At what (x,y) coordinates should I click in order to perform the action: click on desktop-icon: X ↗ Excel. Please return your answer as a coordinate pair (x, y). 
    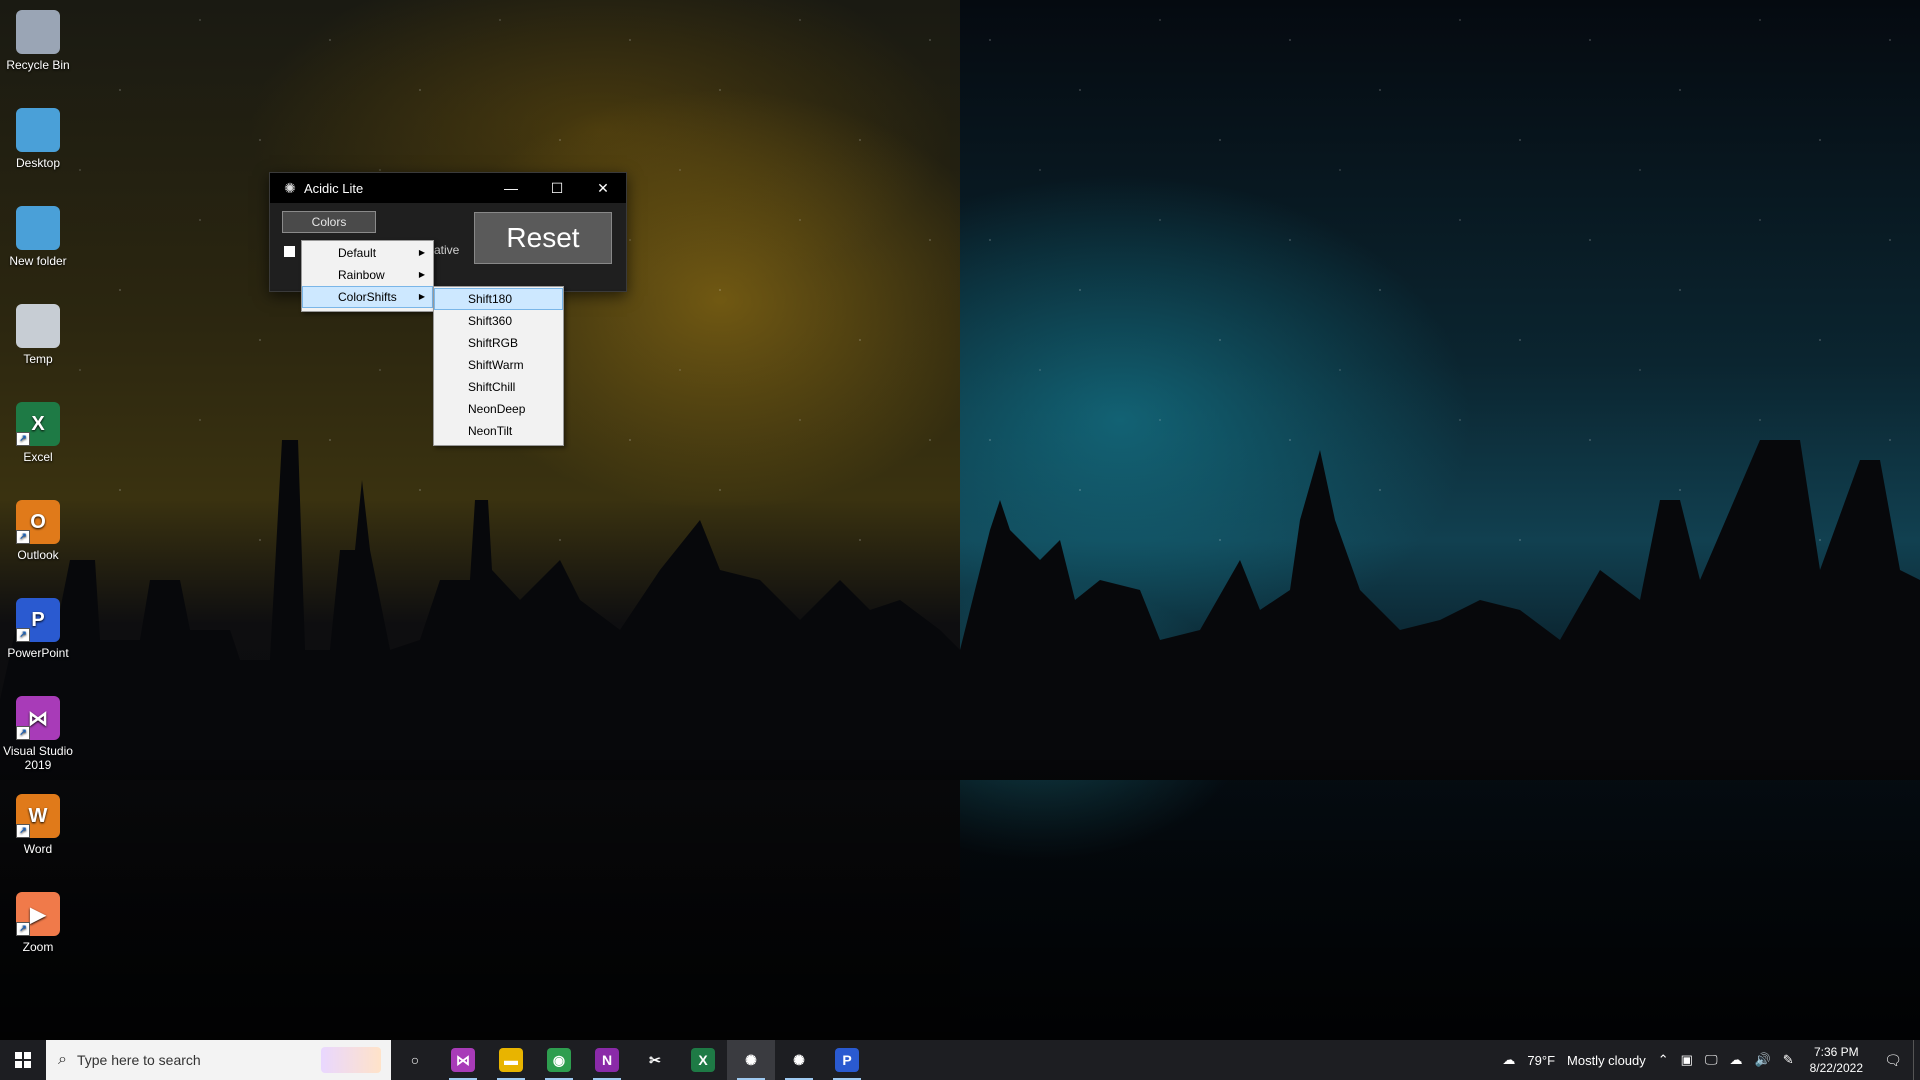
    Looking at the image, I should click on (38, 430).